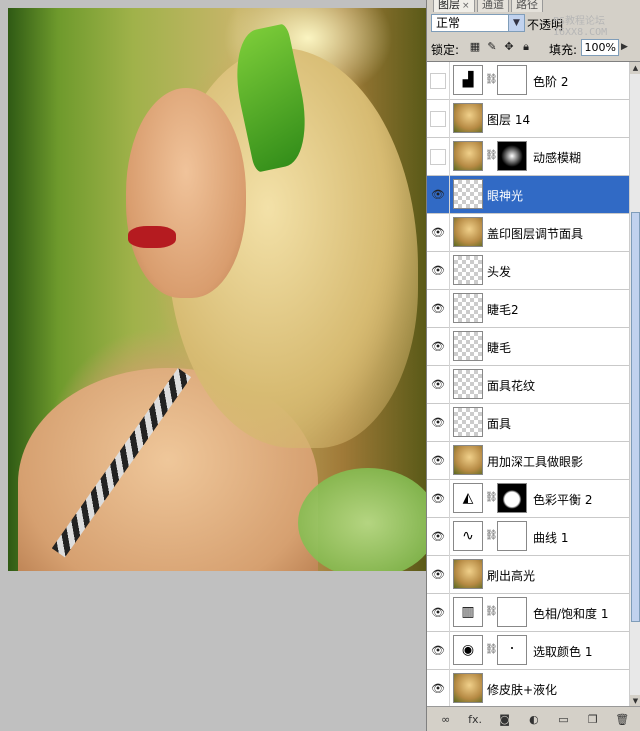 Image resolution: width=640 pixels, height=731 pixels. What do you see at coordinates (534, 719) in the screenshot?
I see `adjustment-icon: ◐` at bounding box center [534, 719].